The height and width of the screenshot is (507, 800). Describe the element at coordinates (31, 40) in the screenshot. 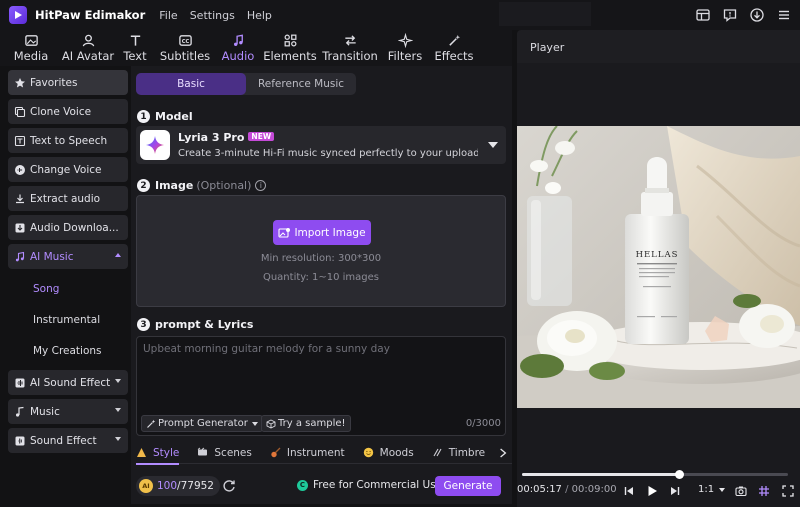

I see `media-icon` at that location.